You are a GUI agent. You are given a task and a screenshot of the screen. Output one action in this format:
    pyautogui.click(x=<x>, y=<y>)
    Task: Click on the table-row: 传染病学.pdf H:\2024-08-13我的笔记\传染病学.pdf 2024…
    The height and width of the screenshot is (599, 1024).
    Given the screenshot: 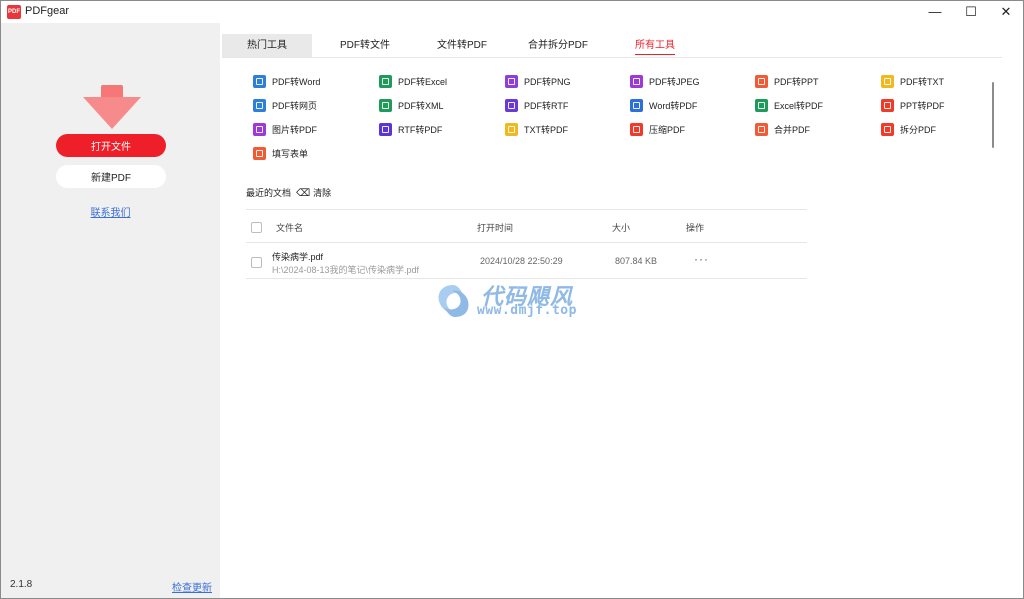 What is the action you would take?
    pyautogui.click(x=526, y=261)
    